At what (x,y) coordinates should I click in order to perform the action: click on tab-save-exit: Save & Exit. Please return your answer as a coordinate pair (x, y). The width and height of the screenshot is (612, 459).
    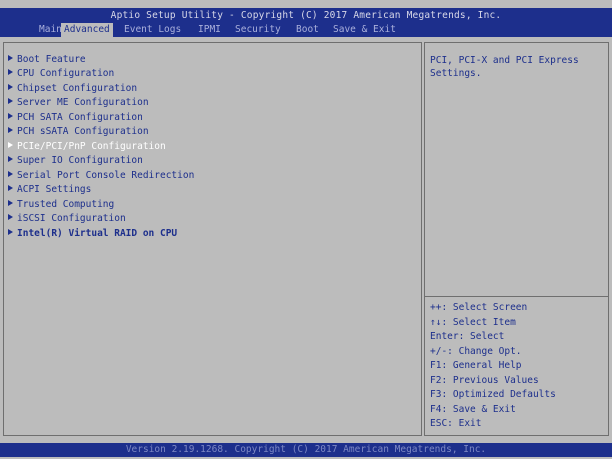
    Looking at the image, I should click on (364, 30).